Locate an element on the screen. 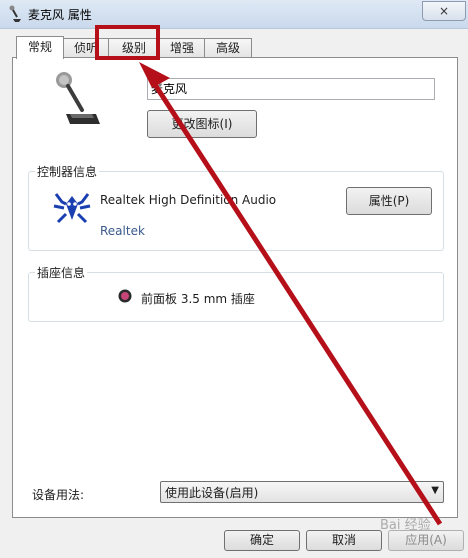 The image size is (468, 558). tab-listen: 侦听 is located at coordinates (86, 47).